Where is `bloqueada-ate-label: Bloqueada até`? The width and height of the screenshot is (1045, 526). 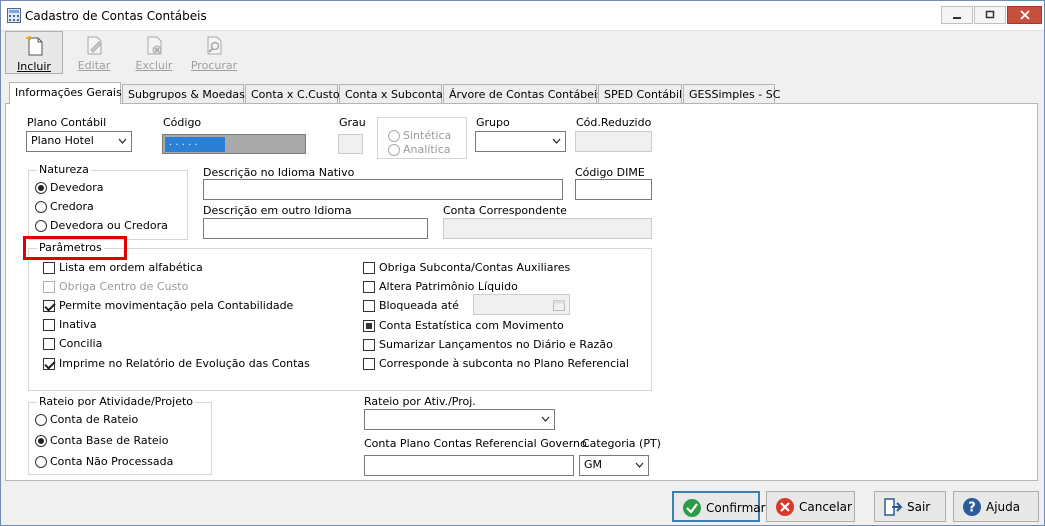 bloqueada-ate-label: Bloqueada até is located at coordinates (419, 305).